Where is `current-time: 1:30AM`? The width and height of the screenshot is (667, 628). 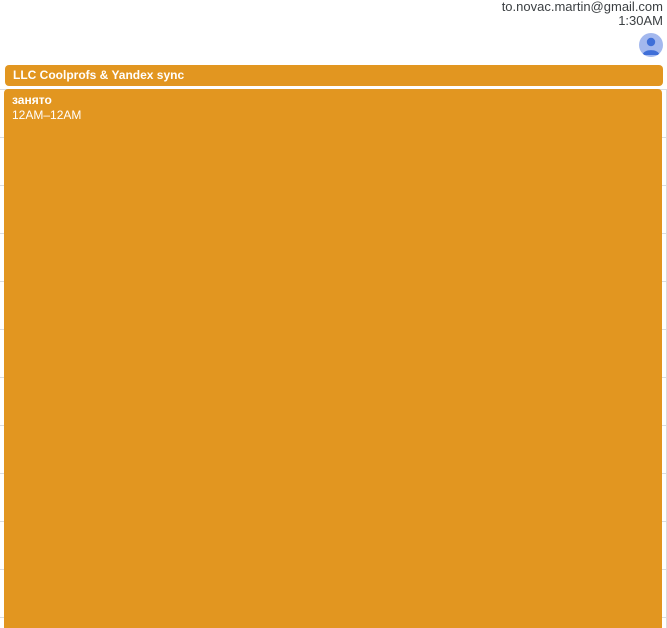
current-time: 1:30AM is located at coordinates (640, 20).